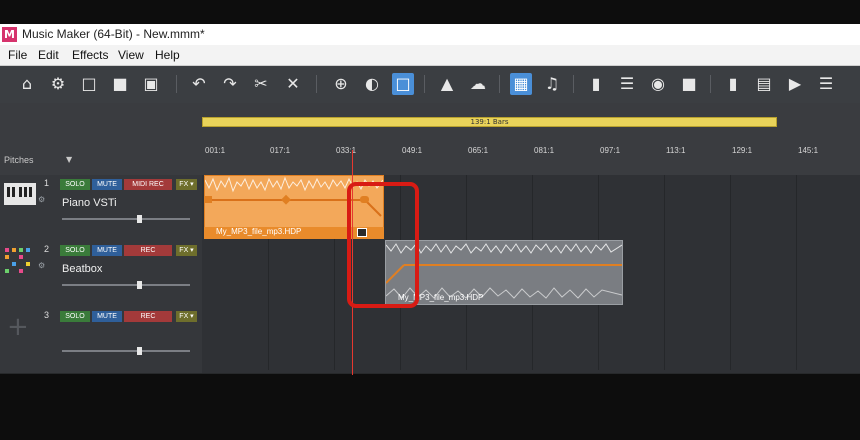  Describe the element at coordinates (544, 150) in the screenshot. I see `ruler-tick: 081:1` at that location.